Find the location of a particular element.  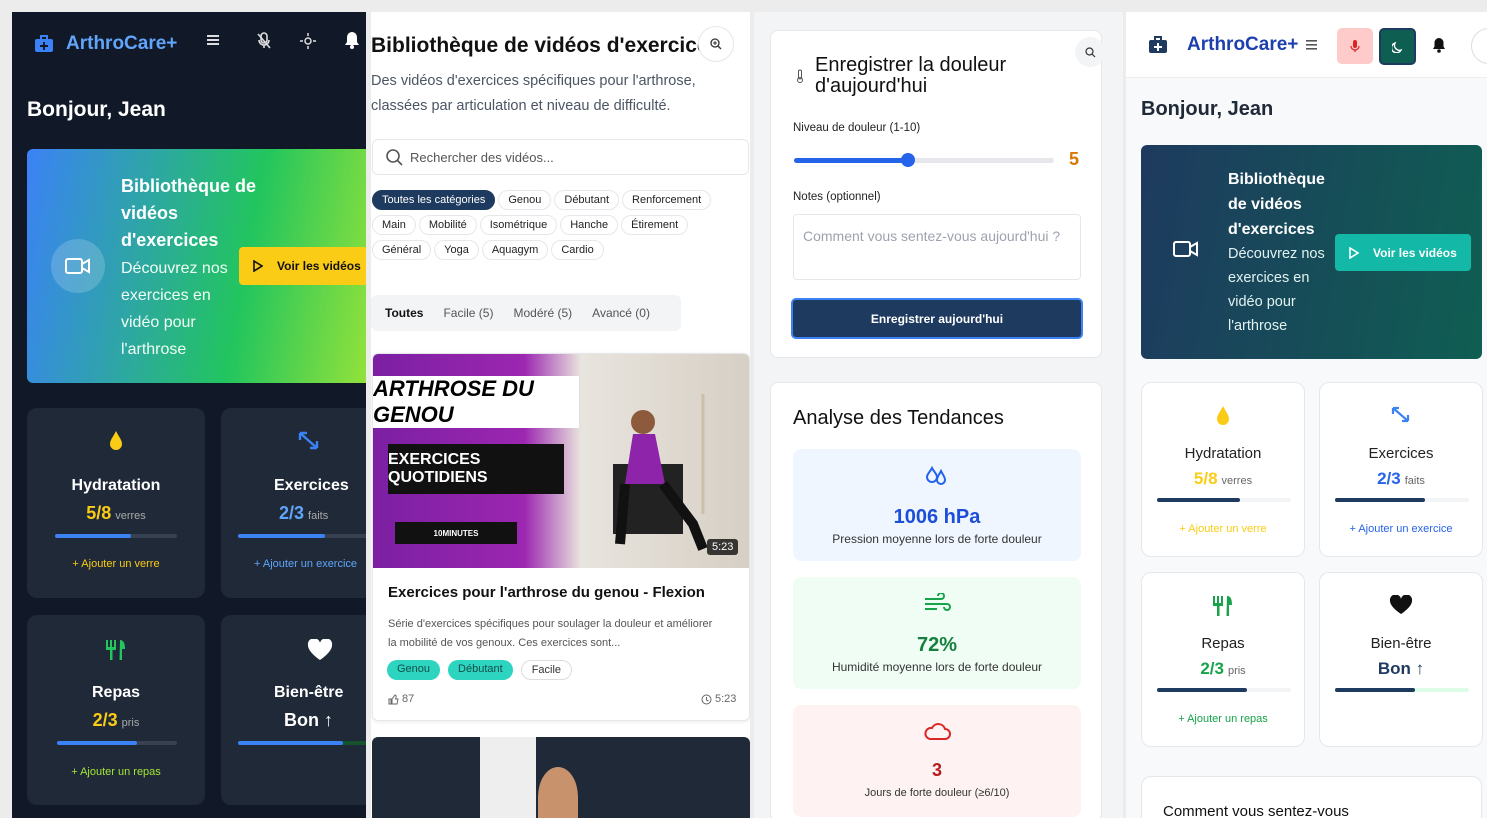

category-chip: Genou is located at coordinates (525, 200).